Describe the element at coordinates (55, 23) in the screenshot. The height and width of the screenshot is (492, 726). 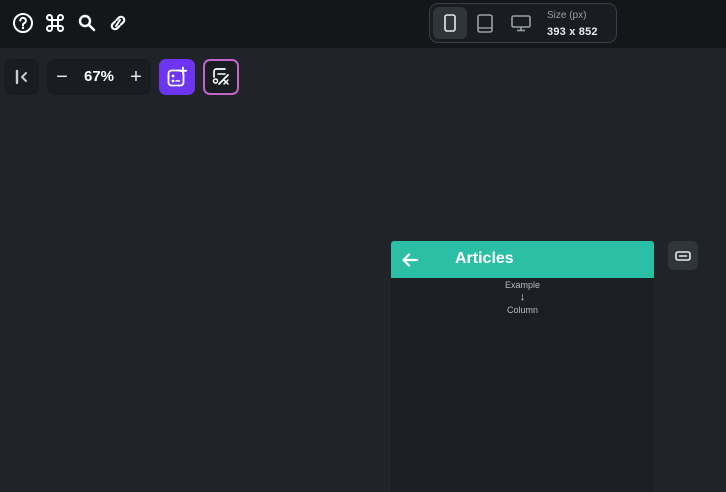
I see `command-icon` at that location.